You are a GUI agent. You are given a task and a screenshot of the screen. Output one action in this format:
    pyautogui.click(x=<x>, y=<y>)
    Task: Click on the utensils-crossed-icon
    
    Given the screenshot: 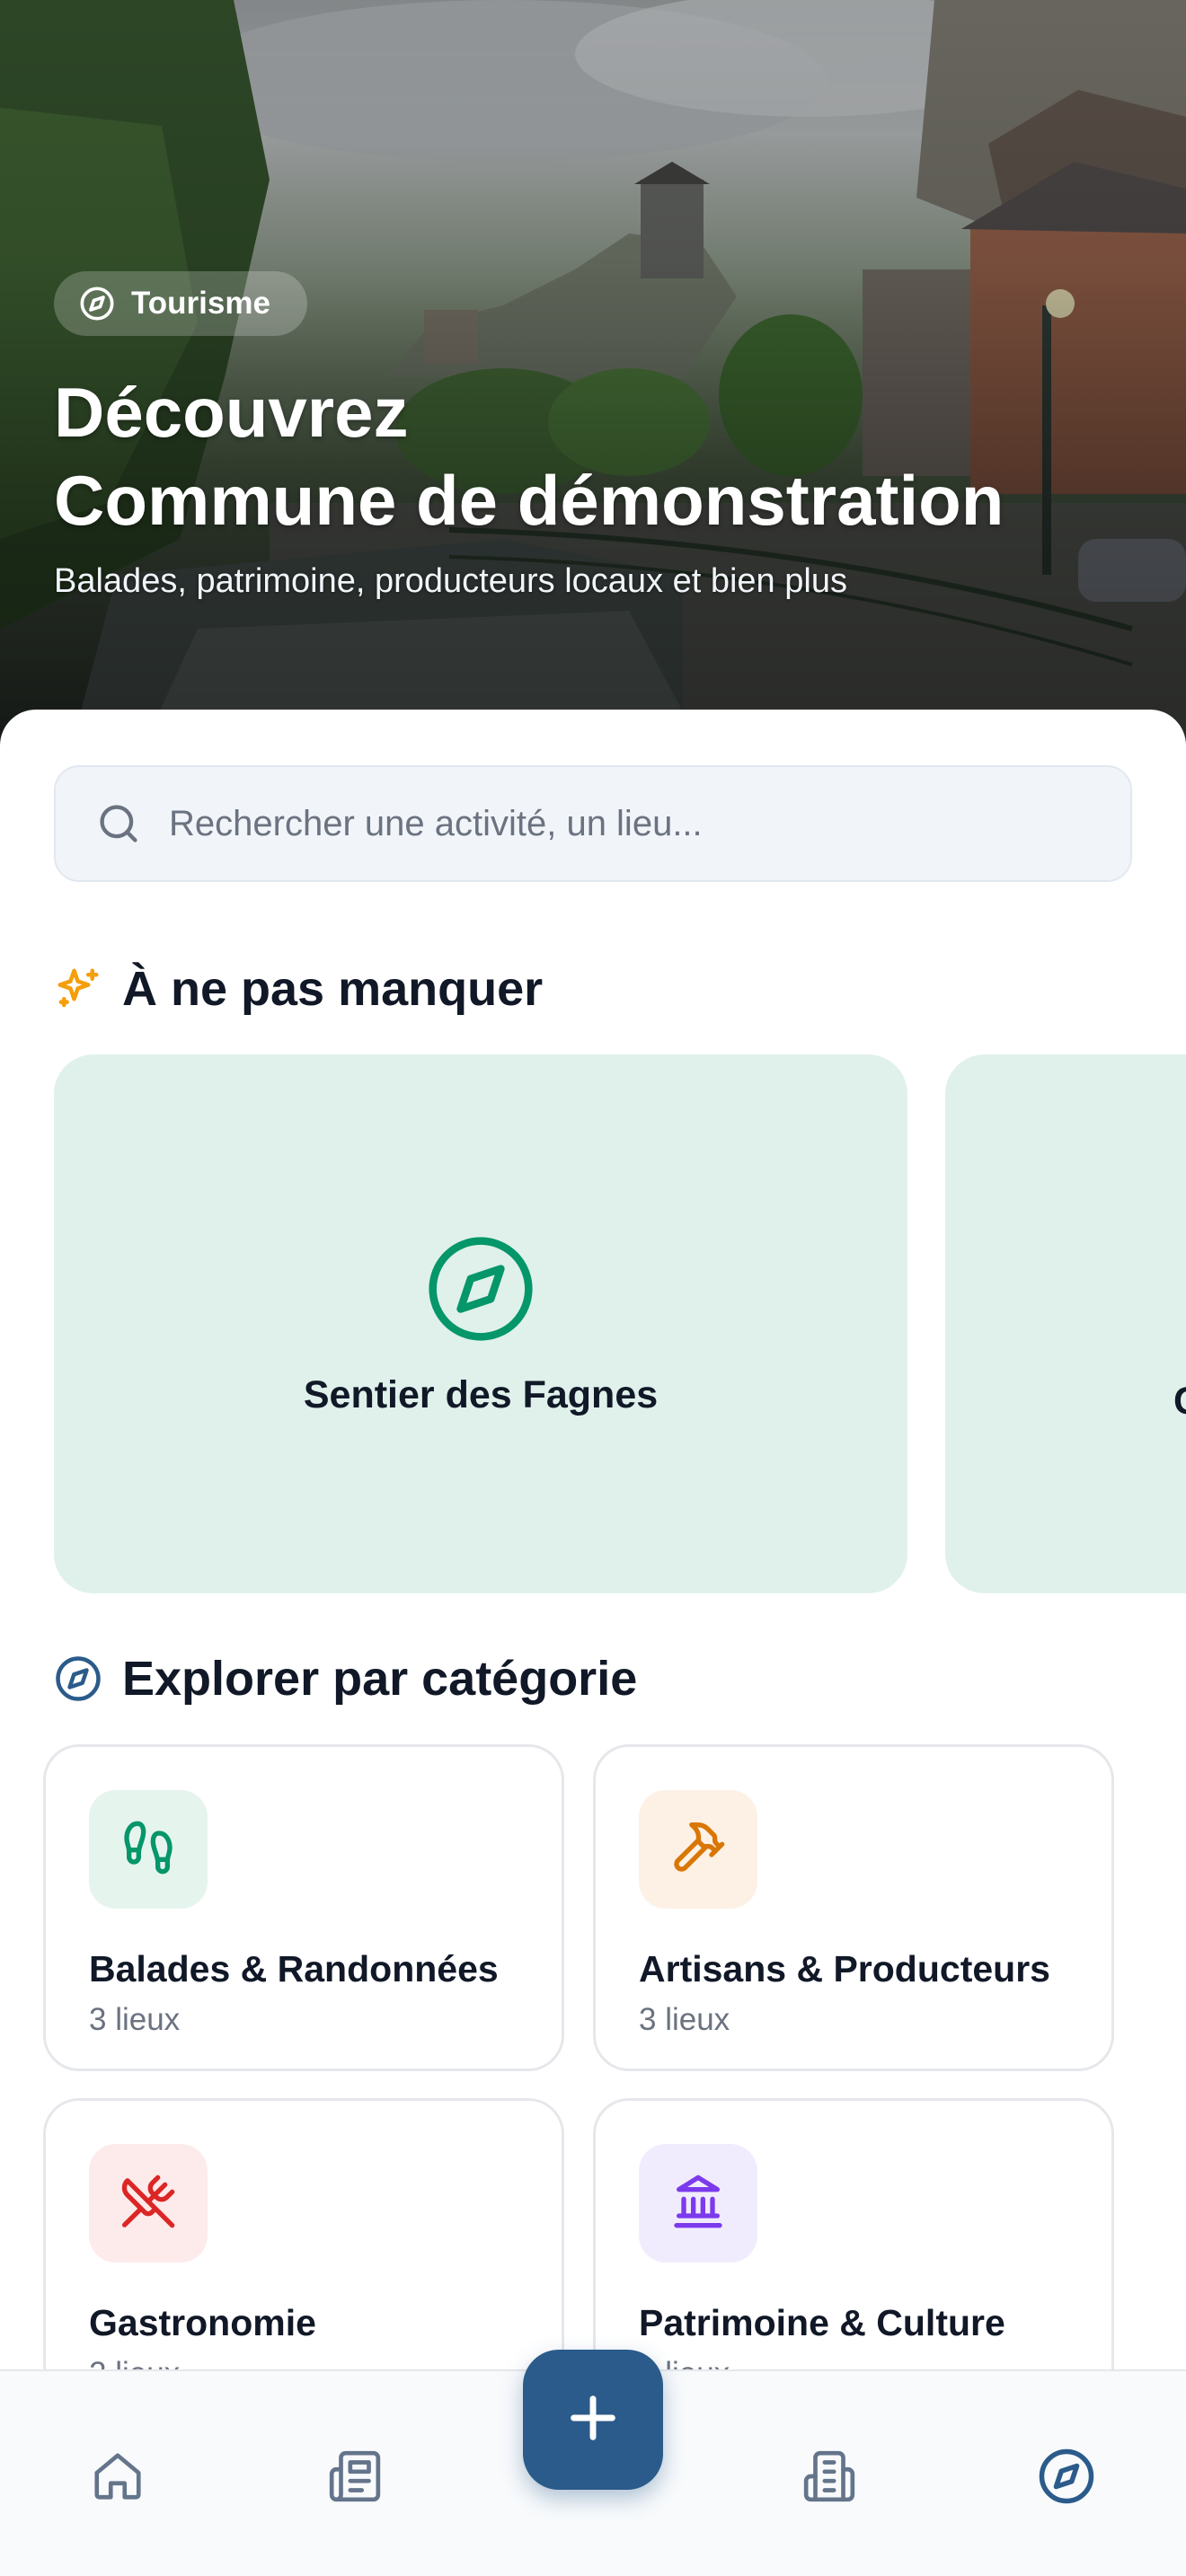 What is the action you would take?
    pyautogui.click(x=148, y=2204)
    